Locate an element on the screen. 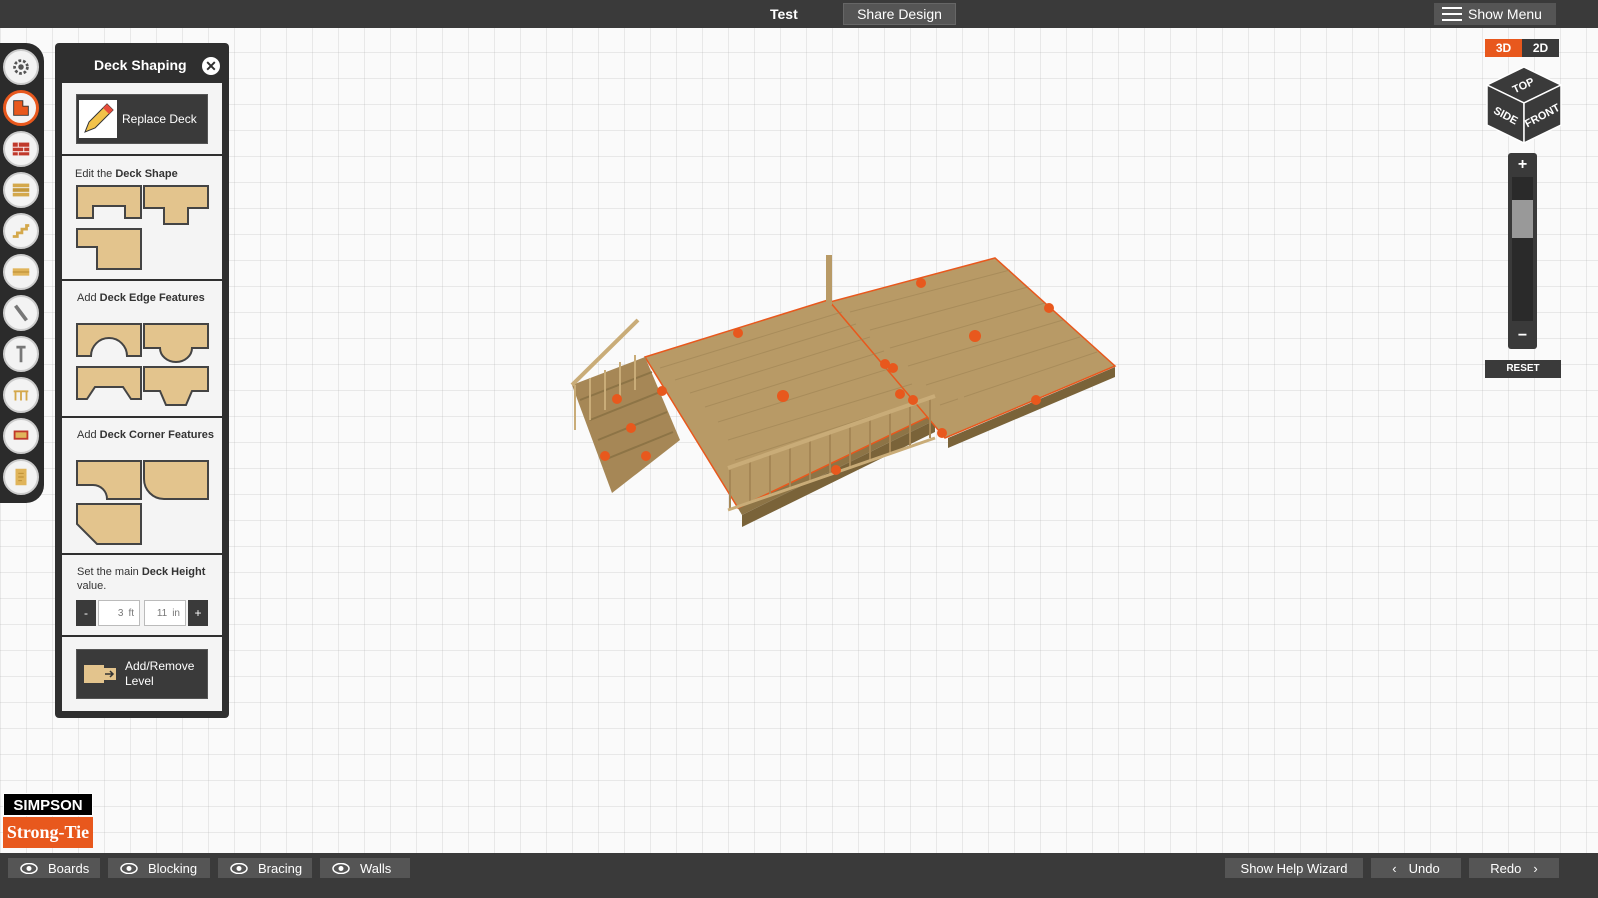 Image resolution: width=1598 pixels, height=898 pixels. add-remove-level-button: Add/Remove Level is located at coordinates (142, 674).